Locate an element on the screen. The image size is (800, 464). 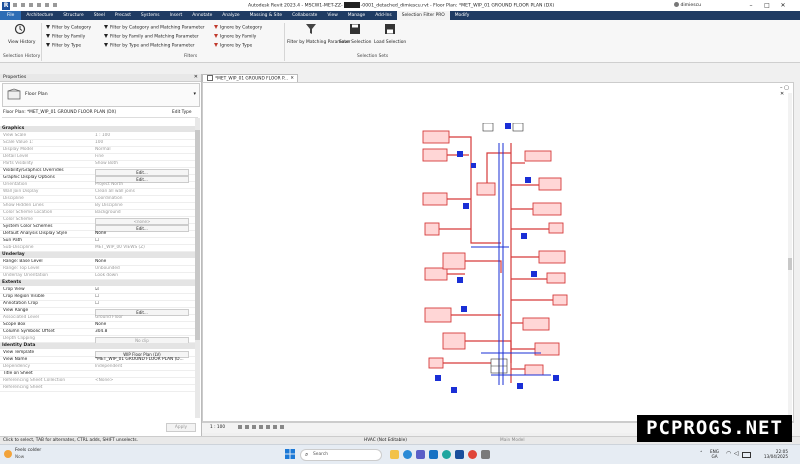
property-row: Crop View ☑ is located at coordinates (97, 290).